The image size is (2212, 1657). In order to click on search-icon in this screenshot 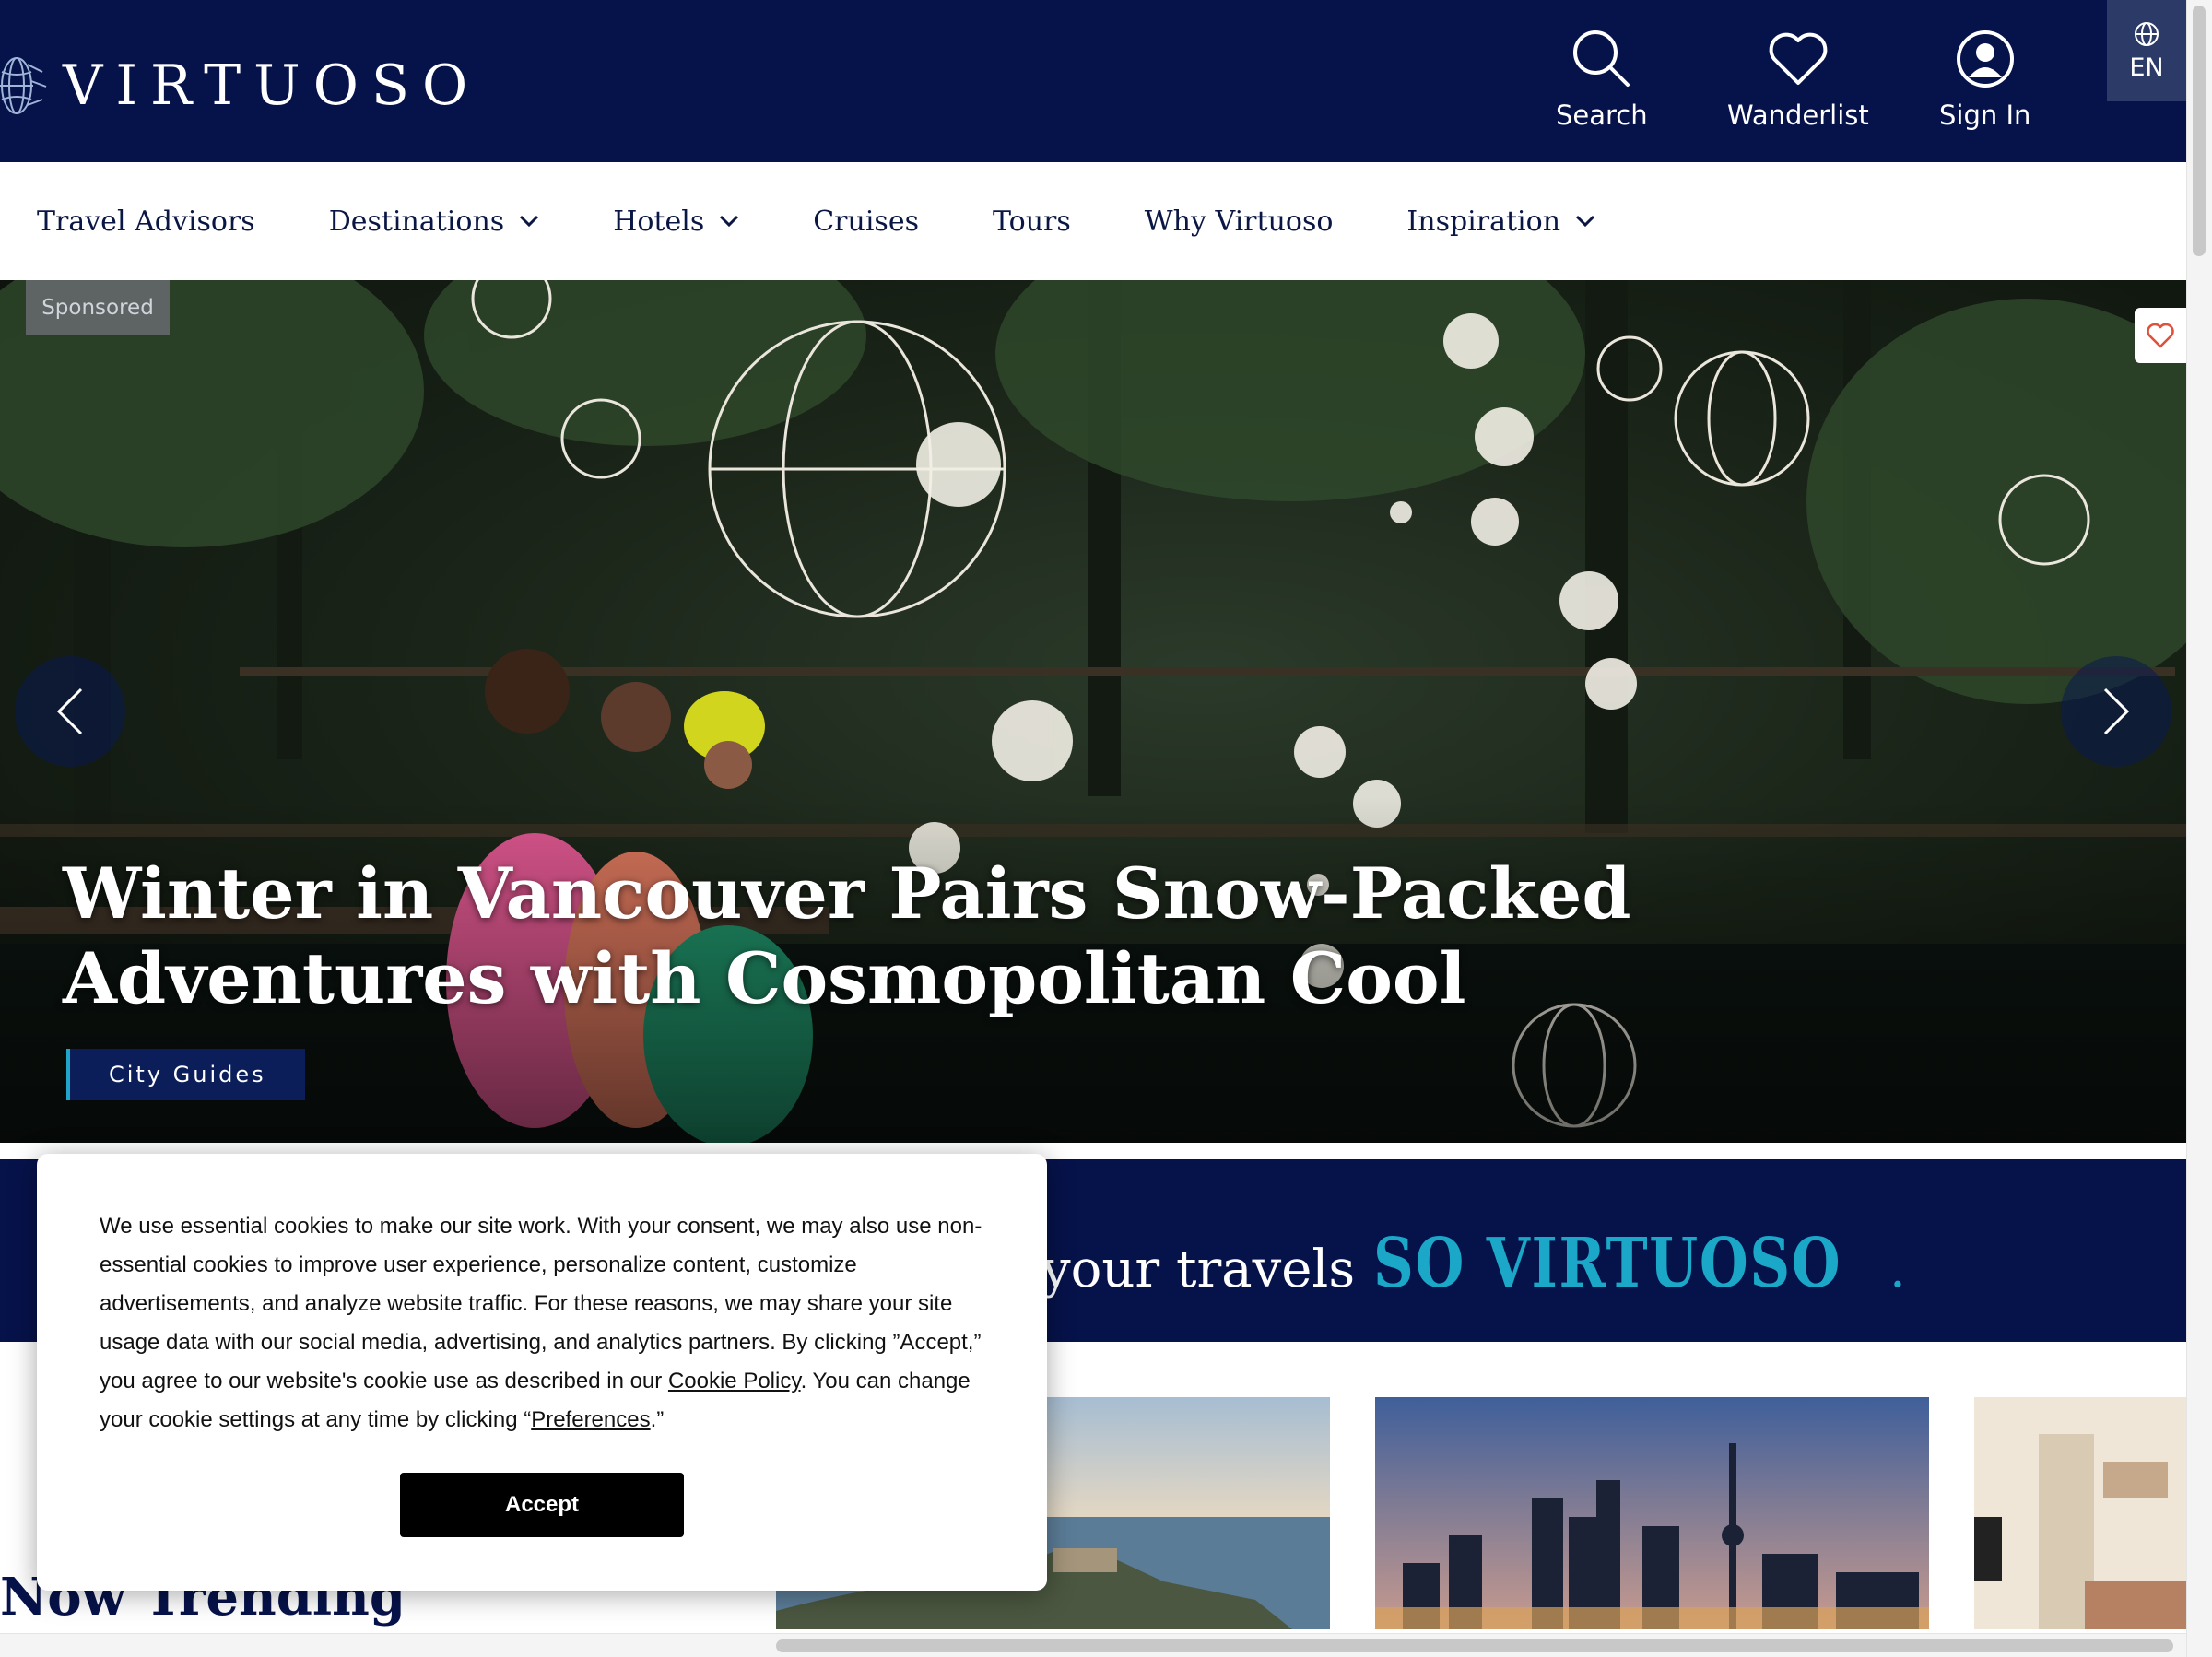, I will do `click(1601, 58)`.